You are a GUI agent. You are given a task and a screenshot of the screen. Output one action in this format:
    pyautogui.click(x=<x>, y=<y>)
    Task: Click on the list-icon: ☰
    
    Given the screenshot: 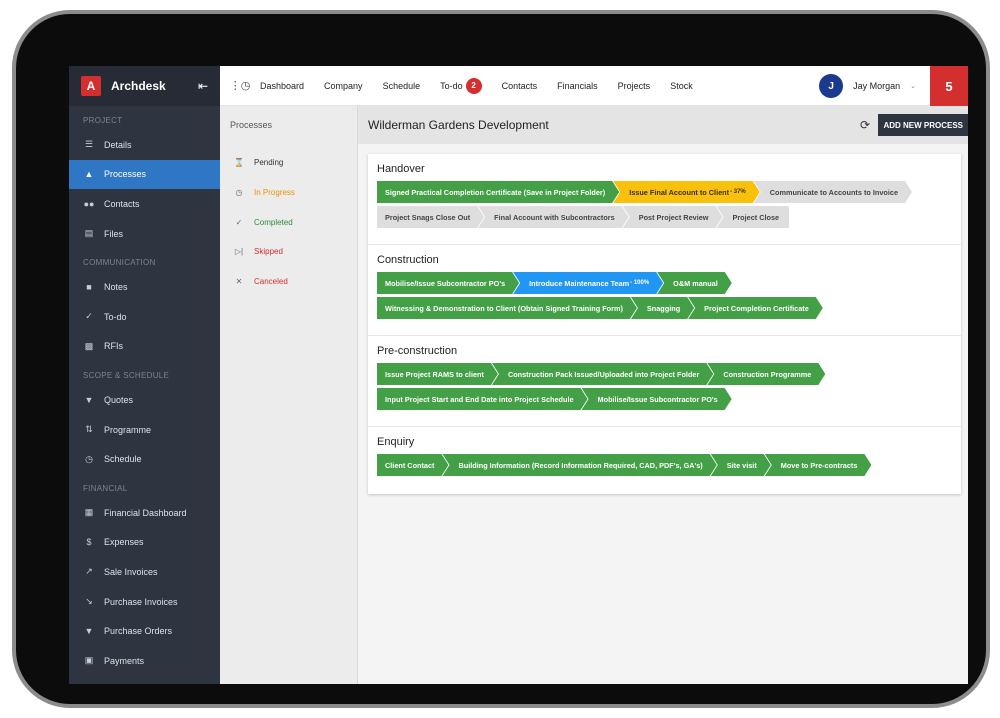 What is the action you would take?
    pyautogui.click(x=89, y=144)
    